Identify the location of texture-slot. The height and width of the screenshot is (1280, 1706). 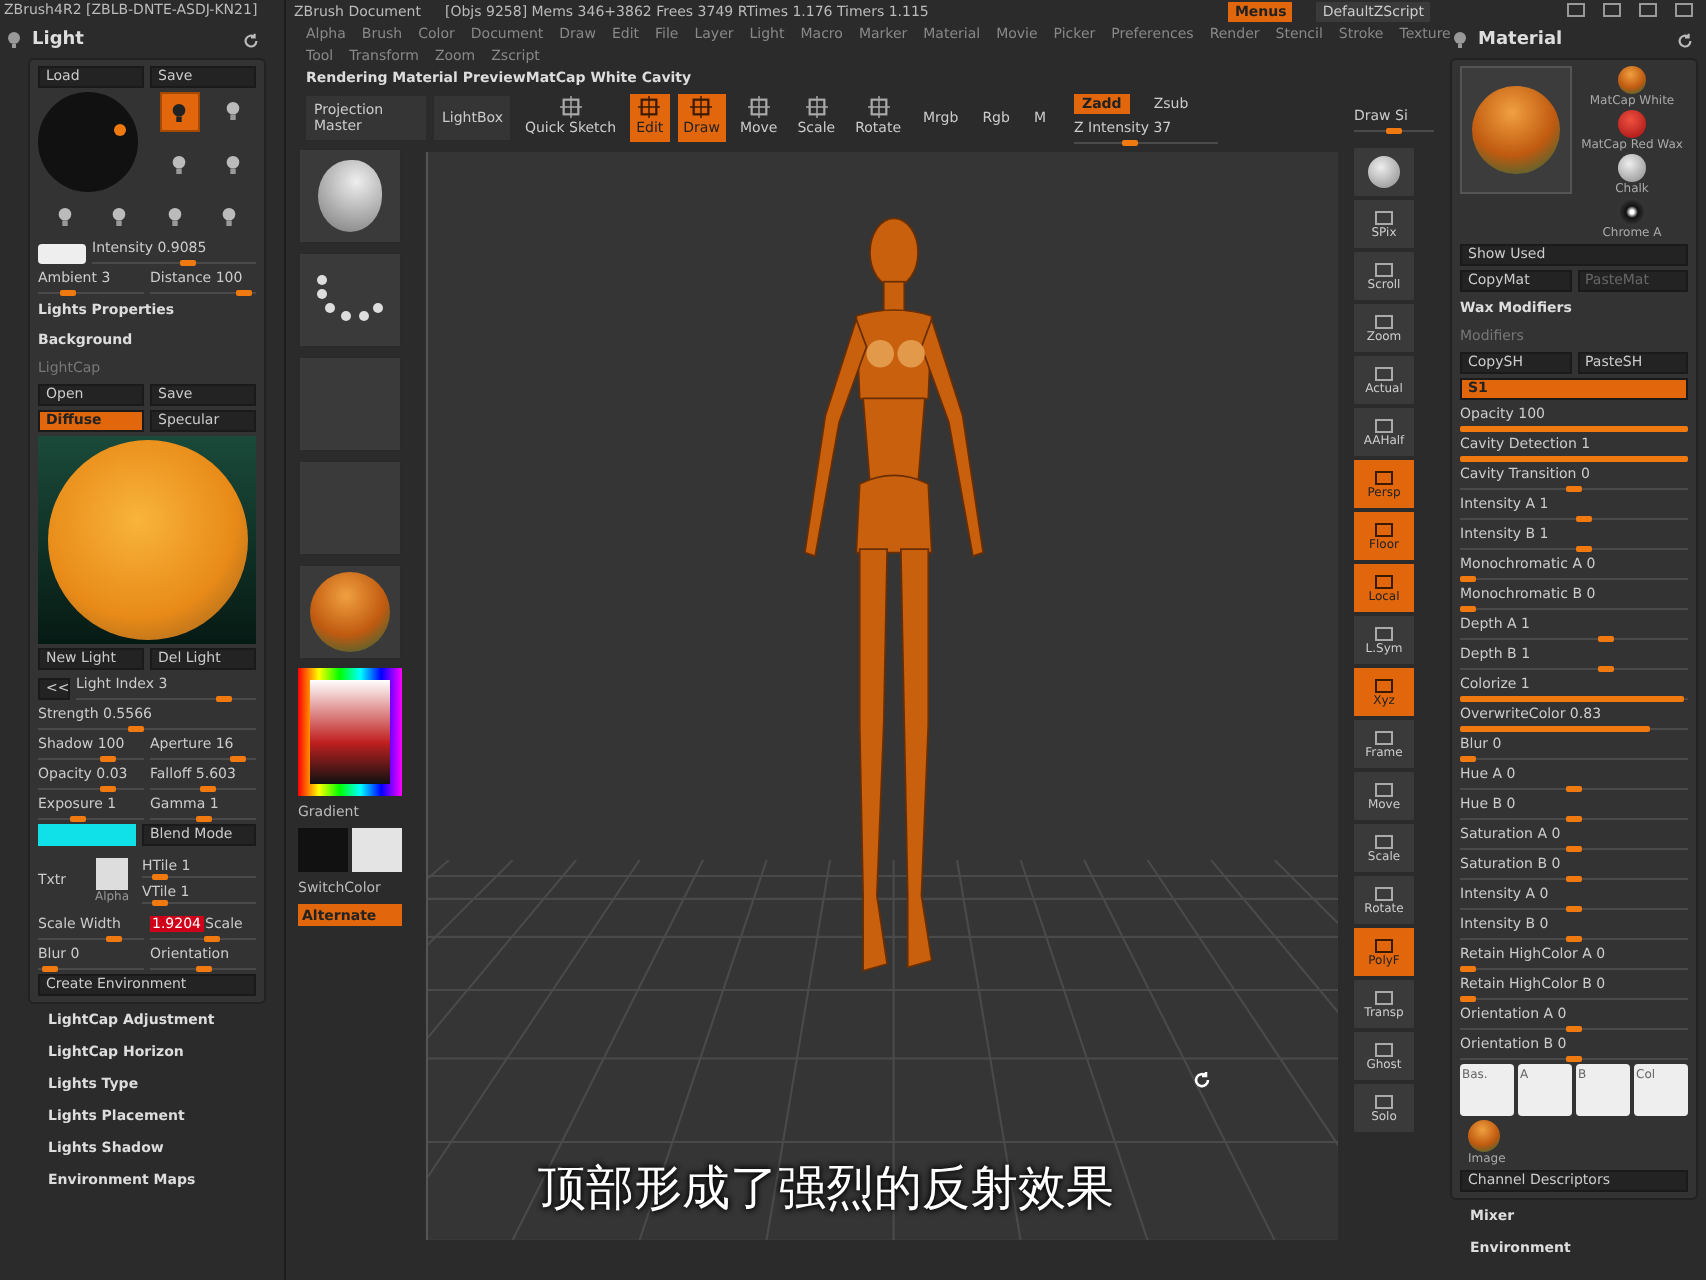
(112, 873).